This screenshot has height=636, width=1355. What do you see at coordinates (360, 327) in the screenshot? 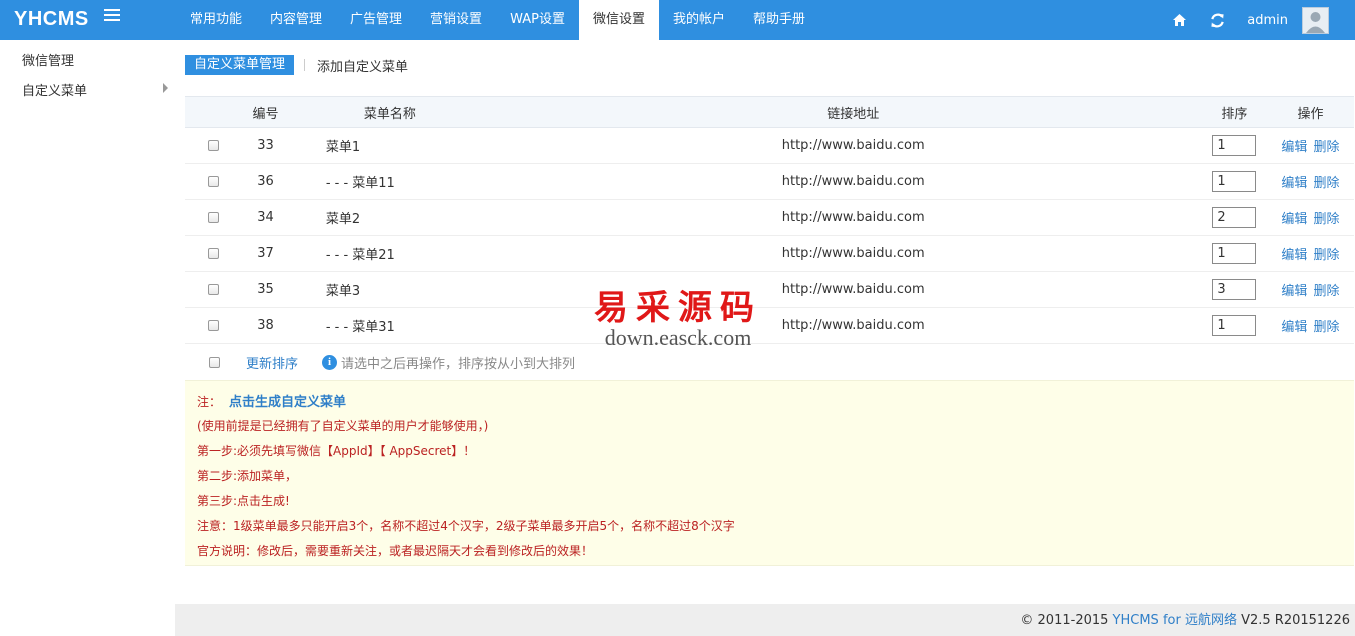
I see `row-name: - - - 菜单31` at bounding box center [360, 327].